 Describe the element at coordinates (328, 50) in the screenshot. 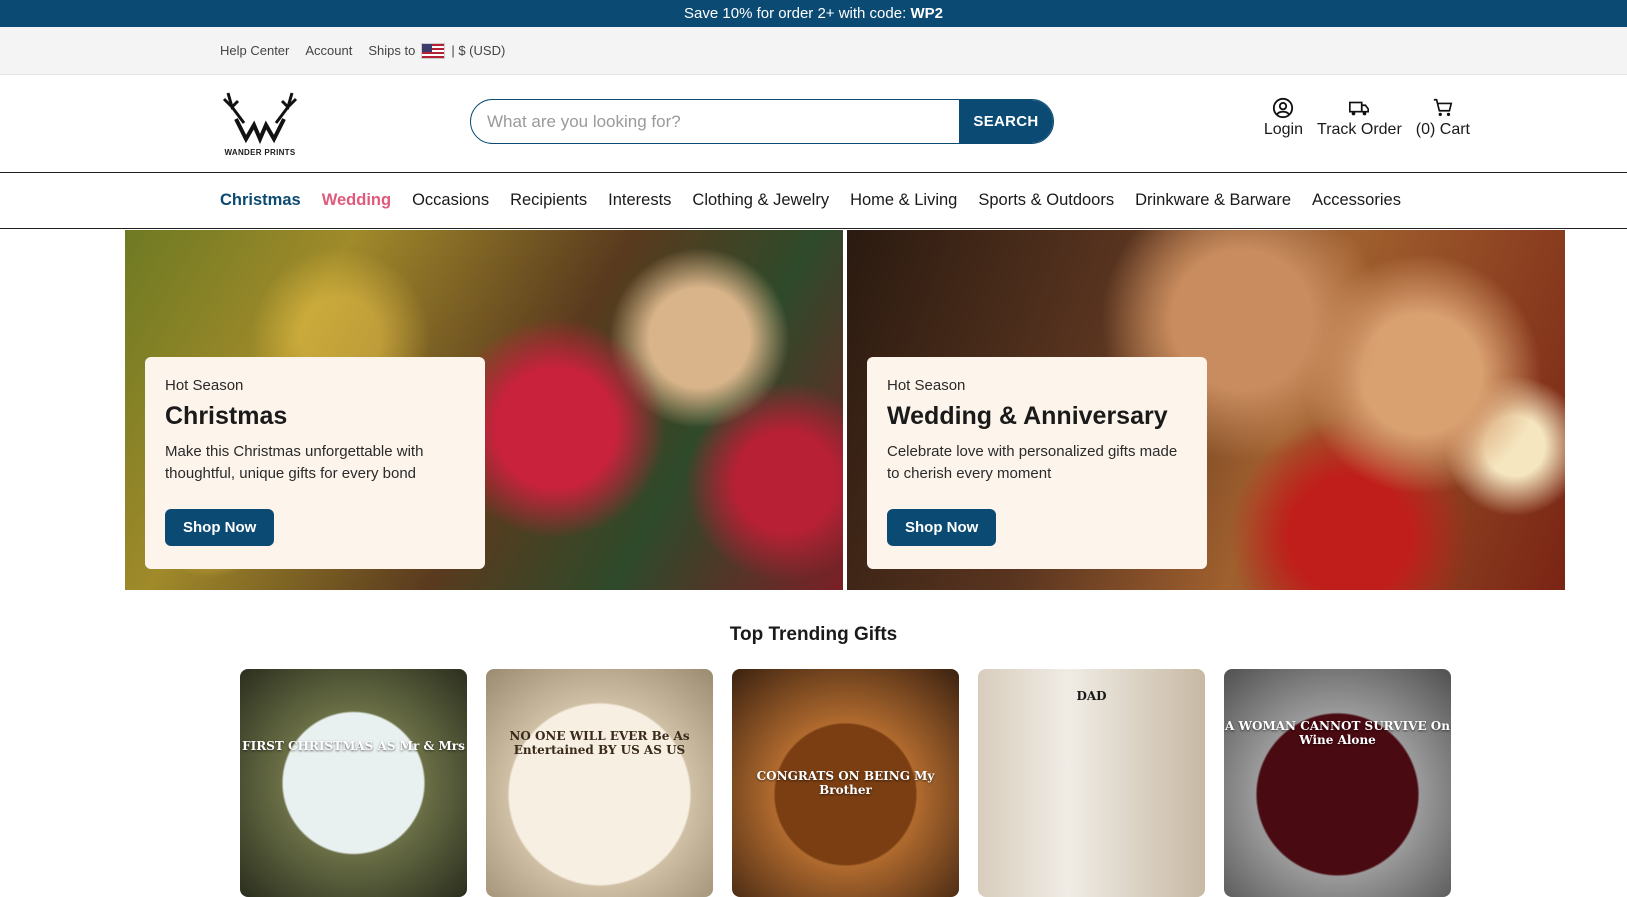

I see `account-link: Account` at that location.